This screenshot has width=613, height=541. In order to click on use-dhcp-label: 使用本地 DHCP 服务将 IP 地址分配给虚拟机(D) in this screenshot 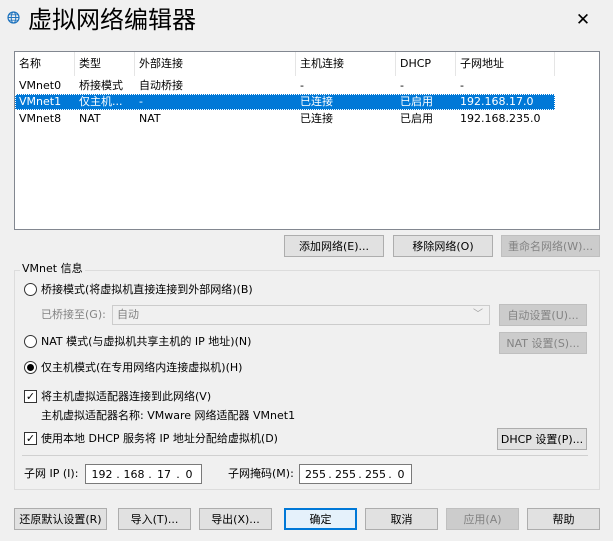, I will do `click(159, 439)`.